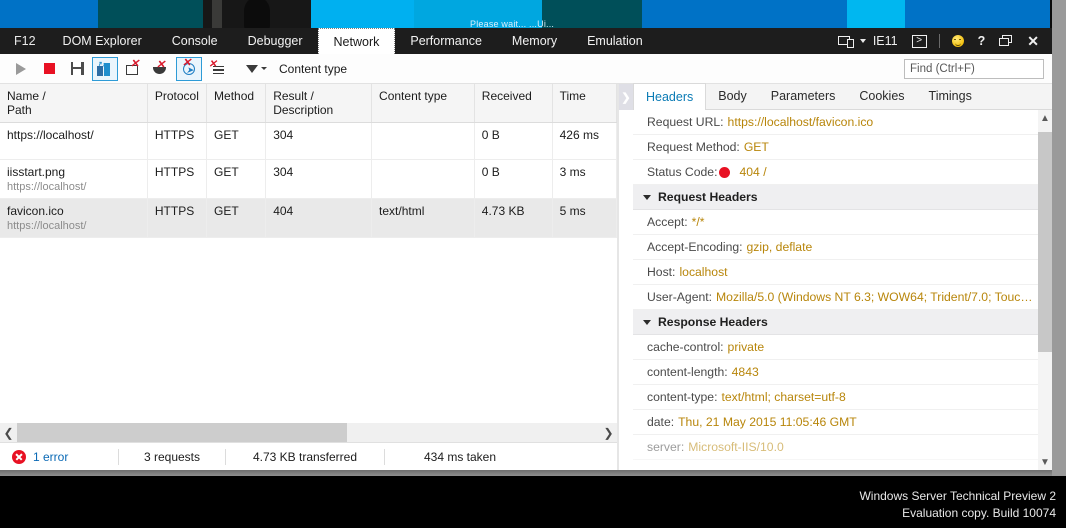 This screenshot has width=1066, height=528. I want to click on response-header-row: cache-control: private, so click(835, 347).